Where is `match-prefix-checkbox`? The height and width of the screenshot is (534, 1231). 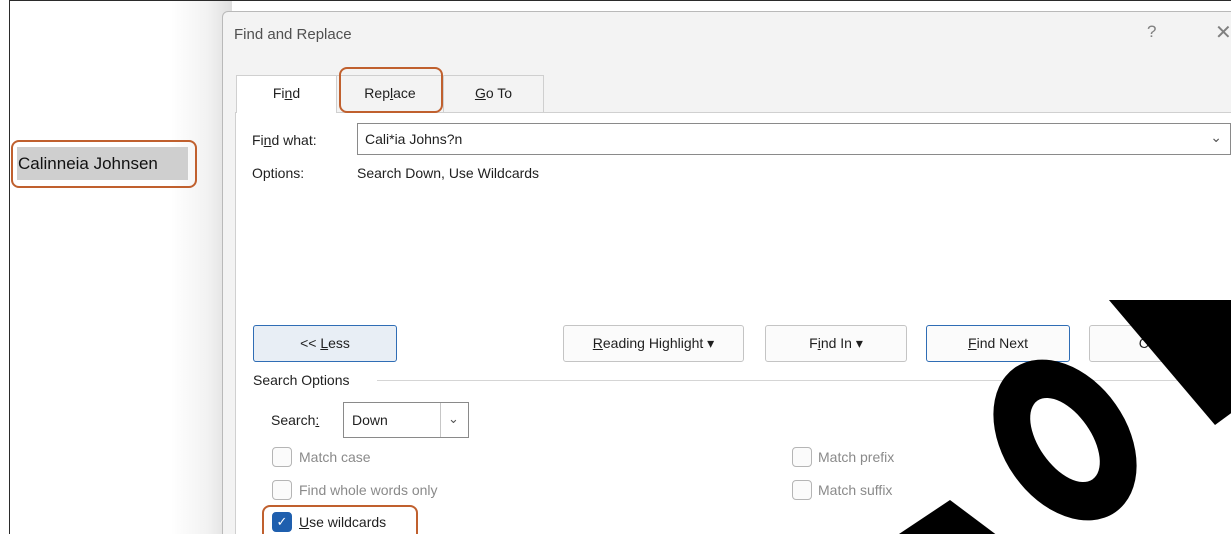 match-prefix-checkbox is located at coordinates (802, 457).